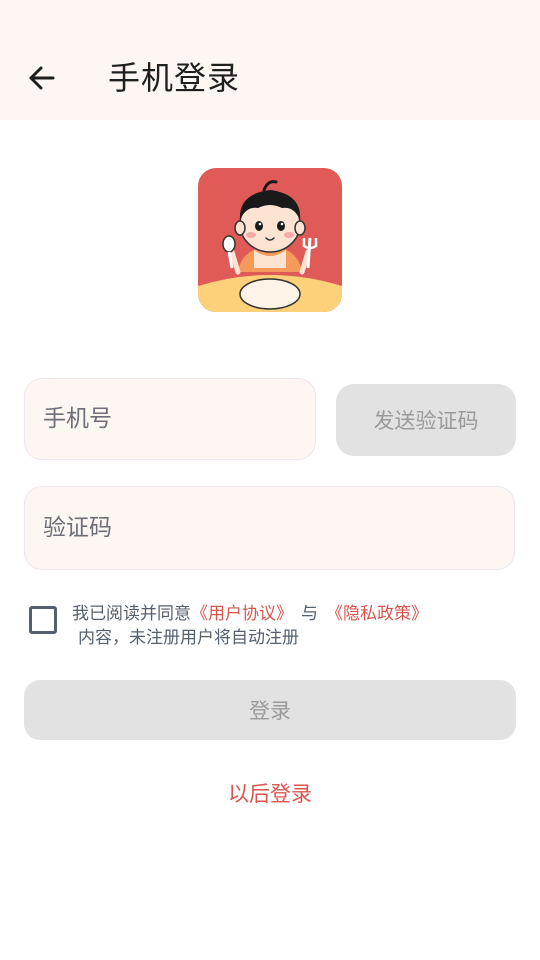 The width and height of the screenshot is (540, 960). I want to click on verification-code-field, so click(269, 528).